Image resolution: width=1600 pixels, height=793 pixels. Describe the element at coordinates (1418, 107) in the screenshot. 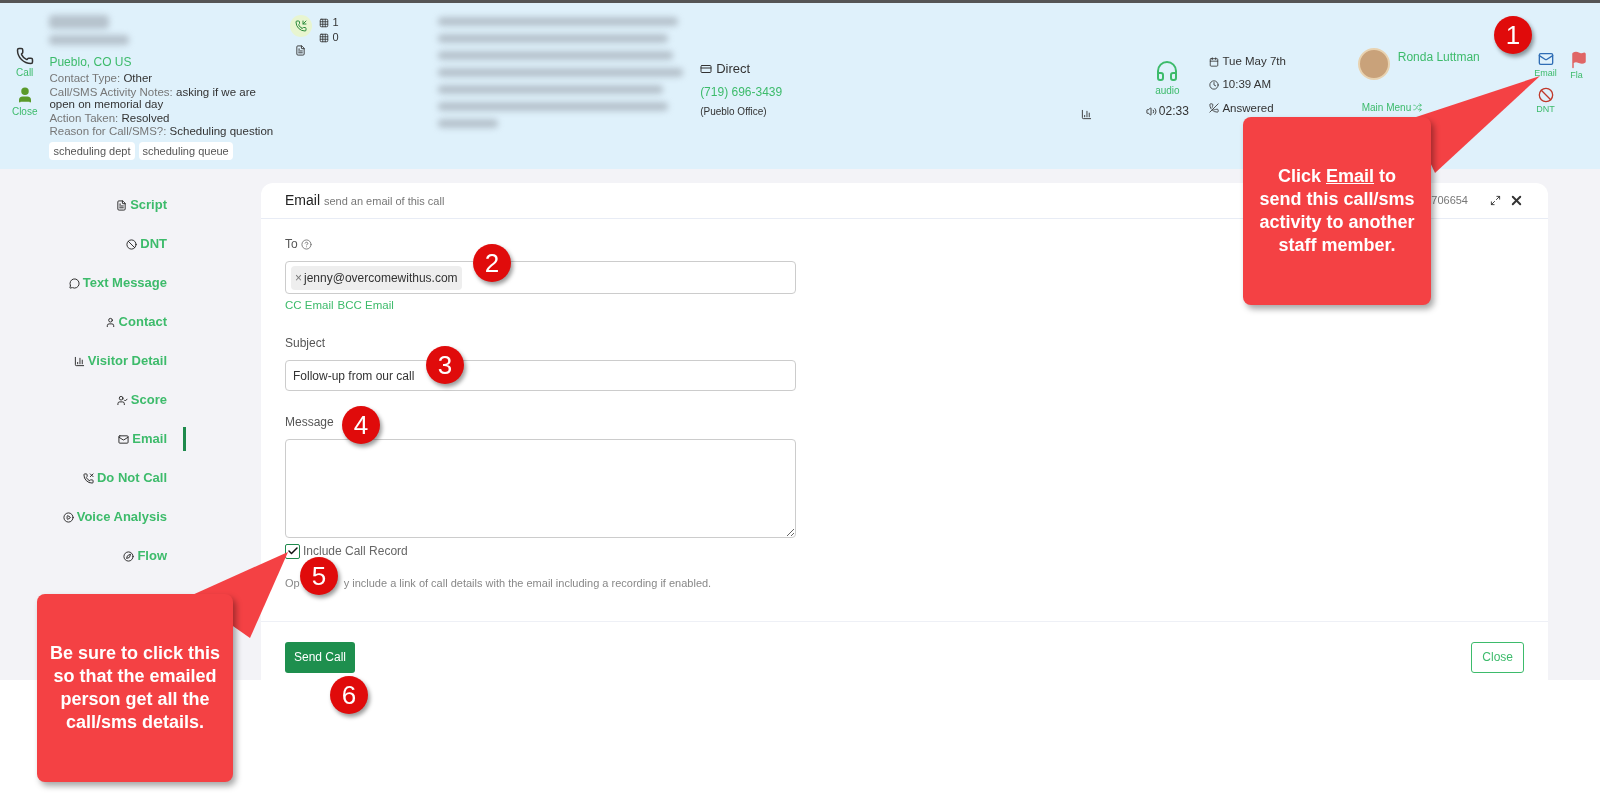

I see `shuffle-icon` at that location.